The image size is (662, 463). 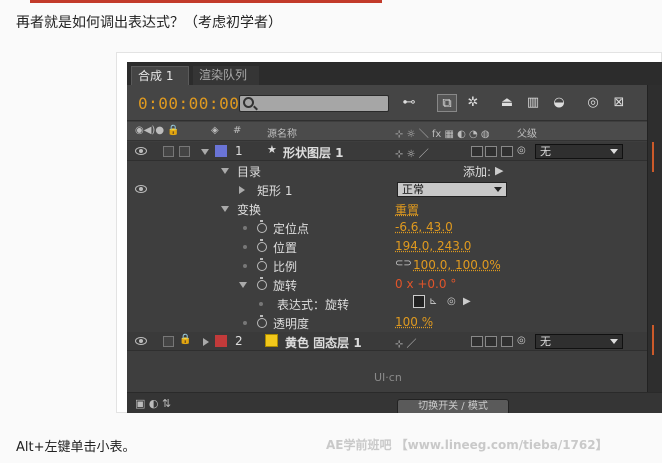 What do you see at coordinates (419, 301) in the screenshot?
I see `expression-toggle-icon` at bounding box center [419, 301].